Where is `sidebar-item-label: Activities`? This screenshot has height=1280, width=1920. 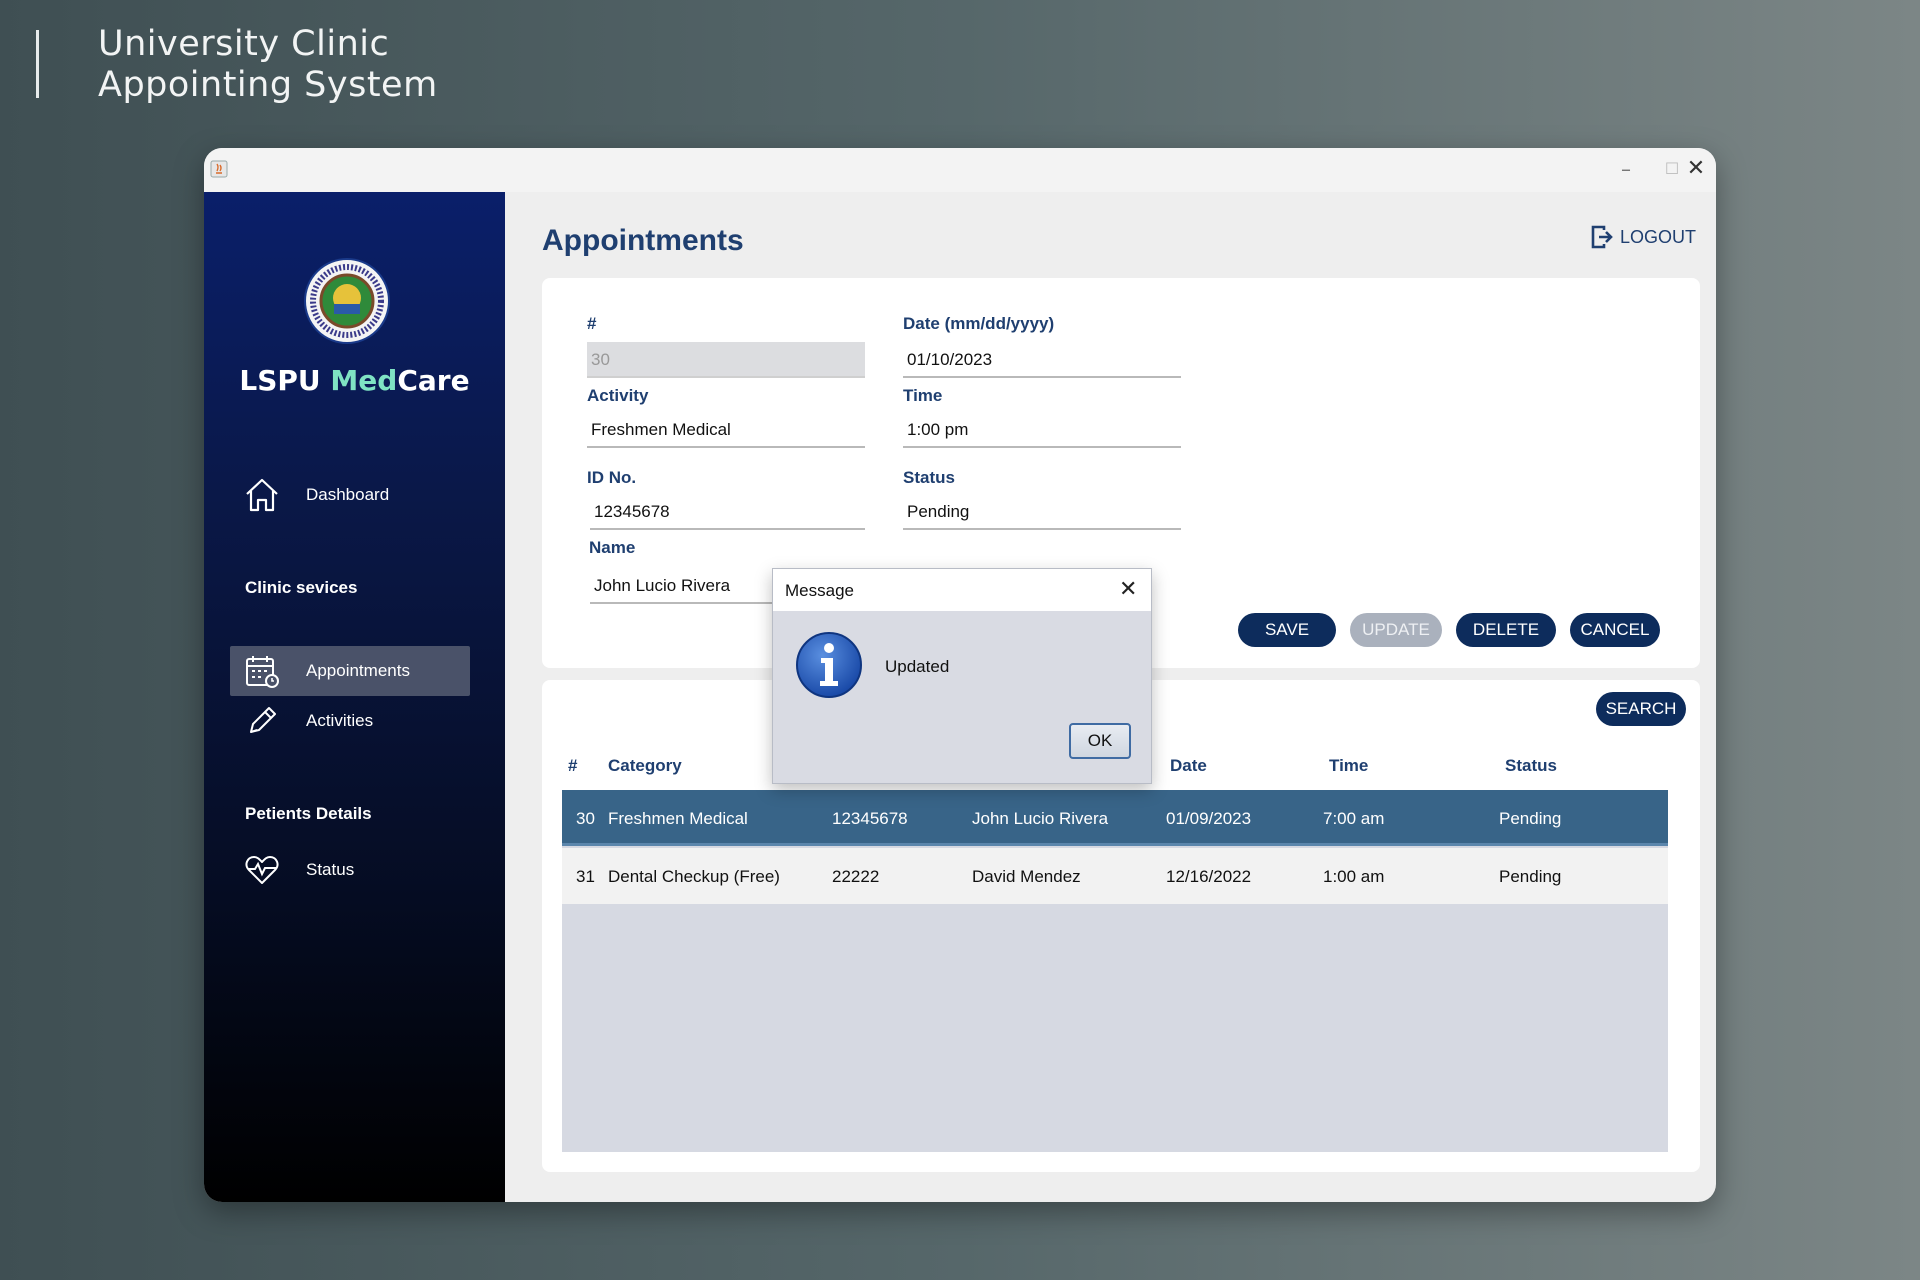
sidebar-item-label: Activities is located at coordinates (340, 720).